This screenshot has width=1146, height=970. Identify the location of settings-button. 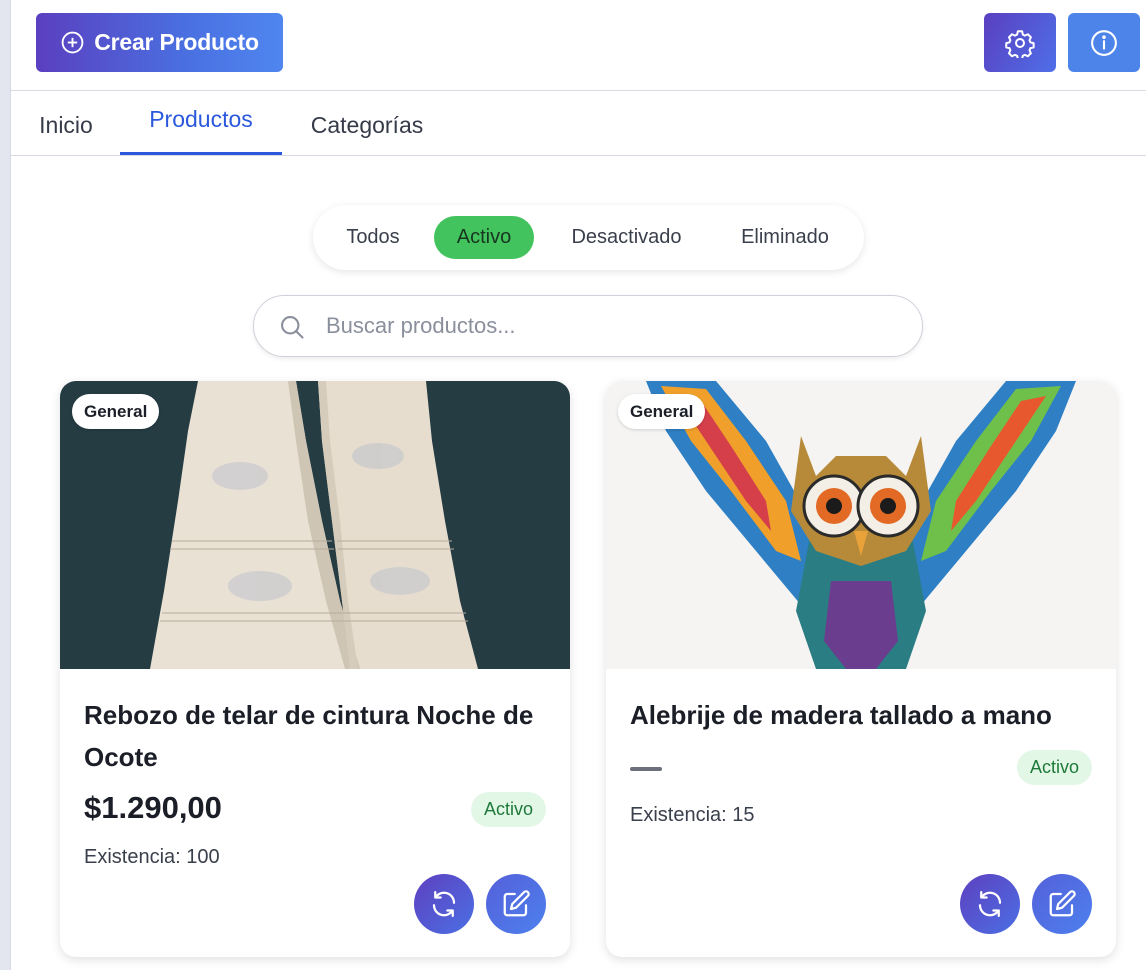
(1020, 42).